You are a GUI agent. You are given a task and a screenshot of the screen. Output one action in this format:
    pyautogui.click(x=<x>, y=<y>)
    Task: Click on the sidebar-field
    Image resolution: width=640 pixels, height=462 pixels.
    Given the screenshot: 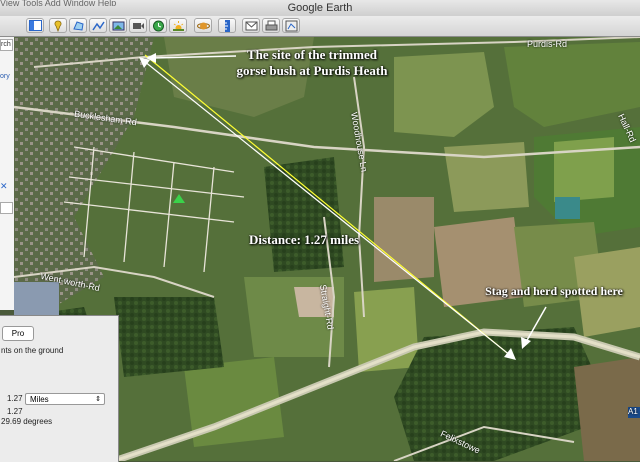 What is the action you would take?
    pyautogui.click(x=6, y=208)
    